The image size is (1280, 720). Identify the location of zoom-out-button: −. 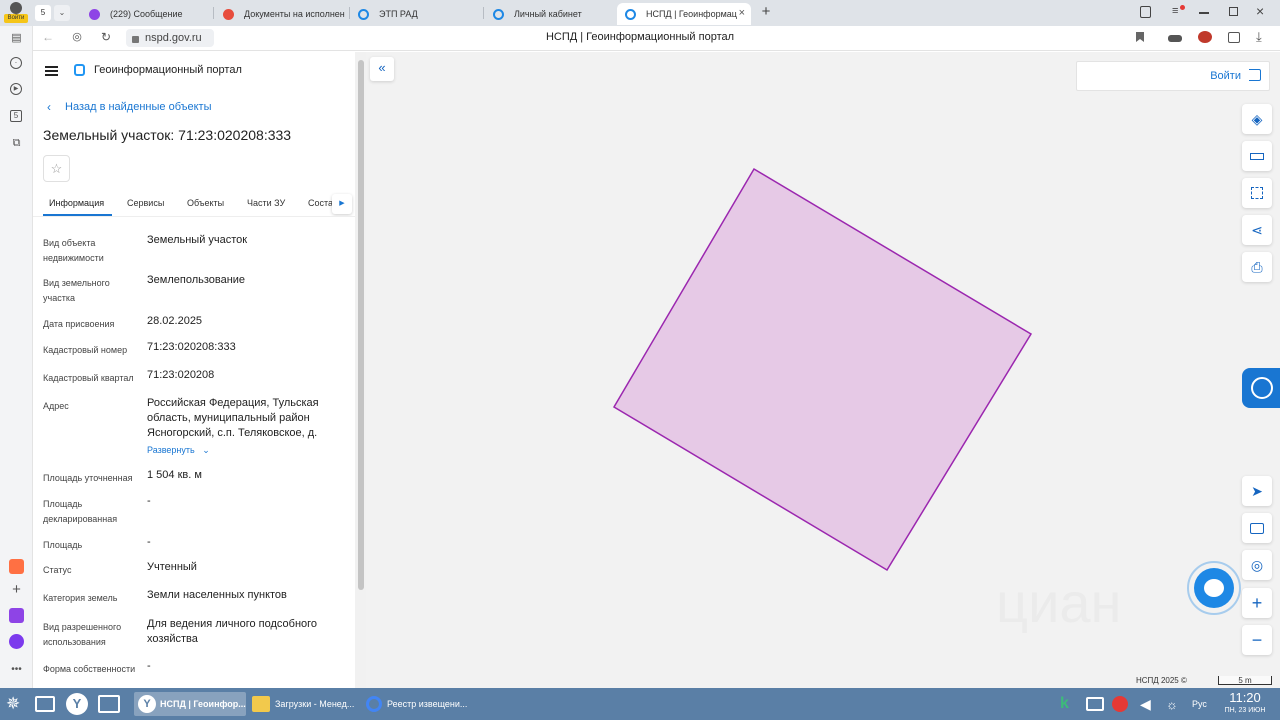
(1257, 640).